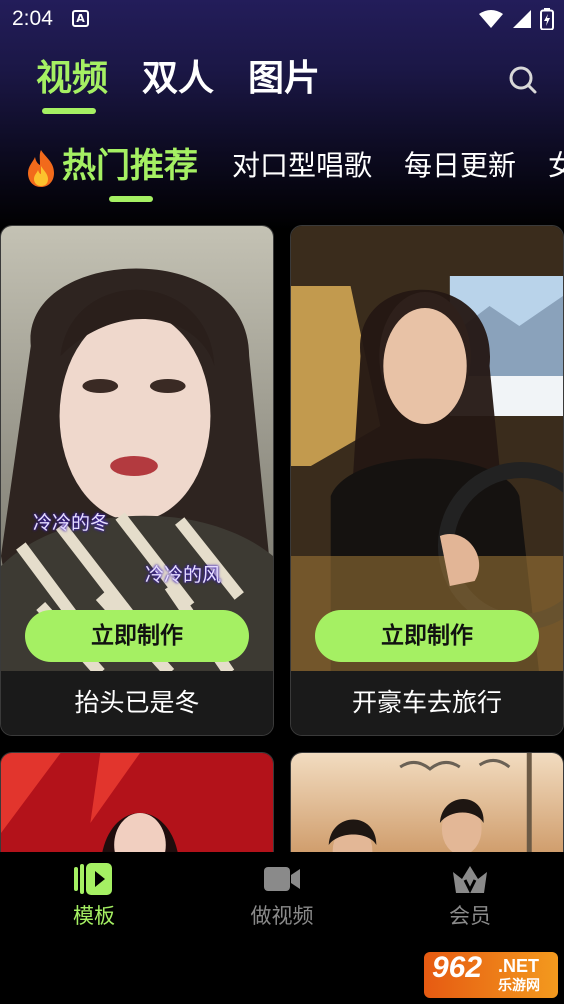 The width and height of the screenshot is (564, 1004). Describe the element at coordinates (183, 575) in the screenshot. I see `lyric-line: 冷冷的风` at that location.